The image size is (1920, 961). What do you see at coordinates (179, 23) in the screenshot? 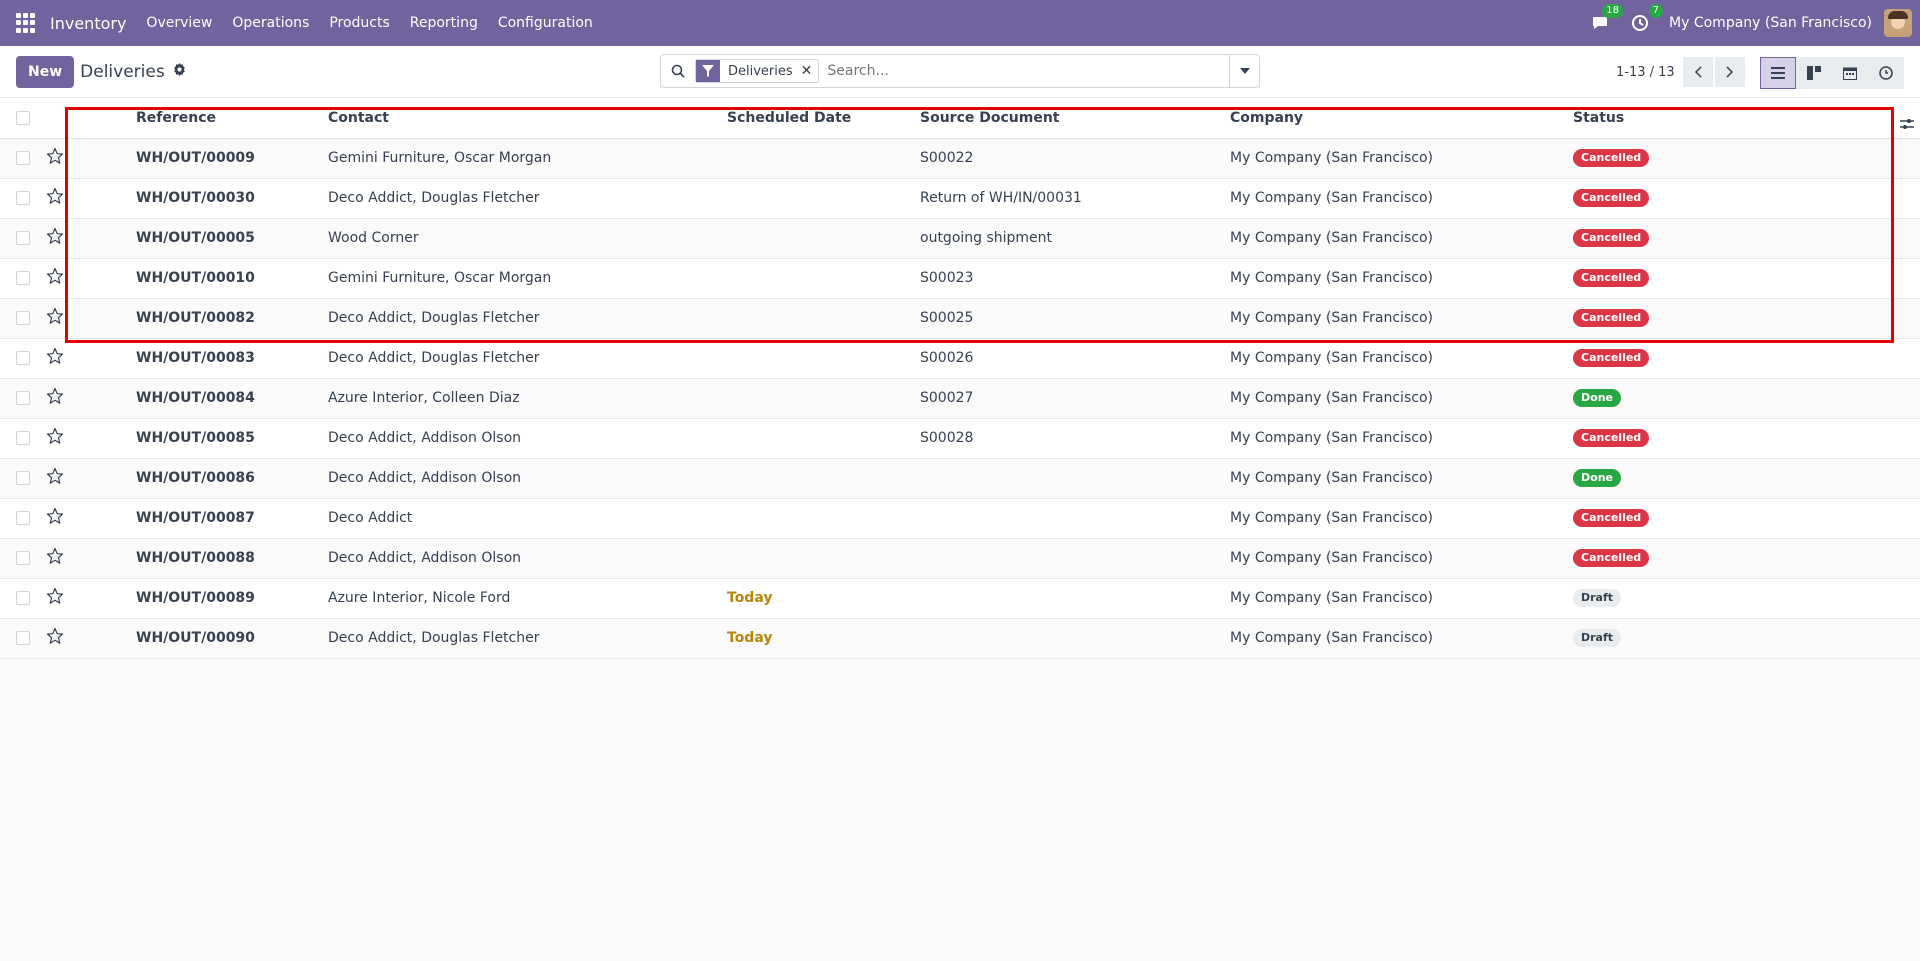
I see `menu-overview: Overview` at bounding box center [179, 23].